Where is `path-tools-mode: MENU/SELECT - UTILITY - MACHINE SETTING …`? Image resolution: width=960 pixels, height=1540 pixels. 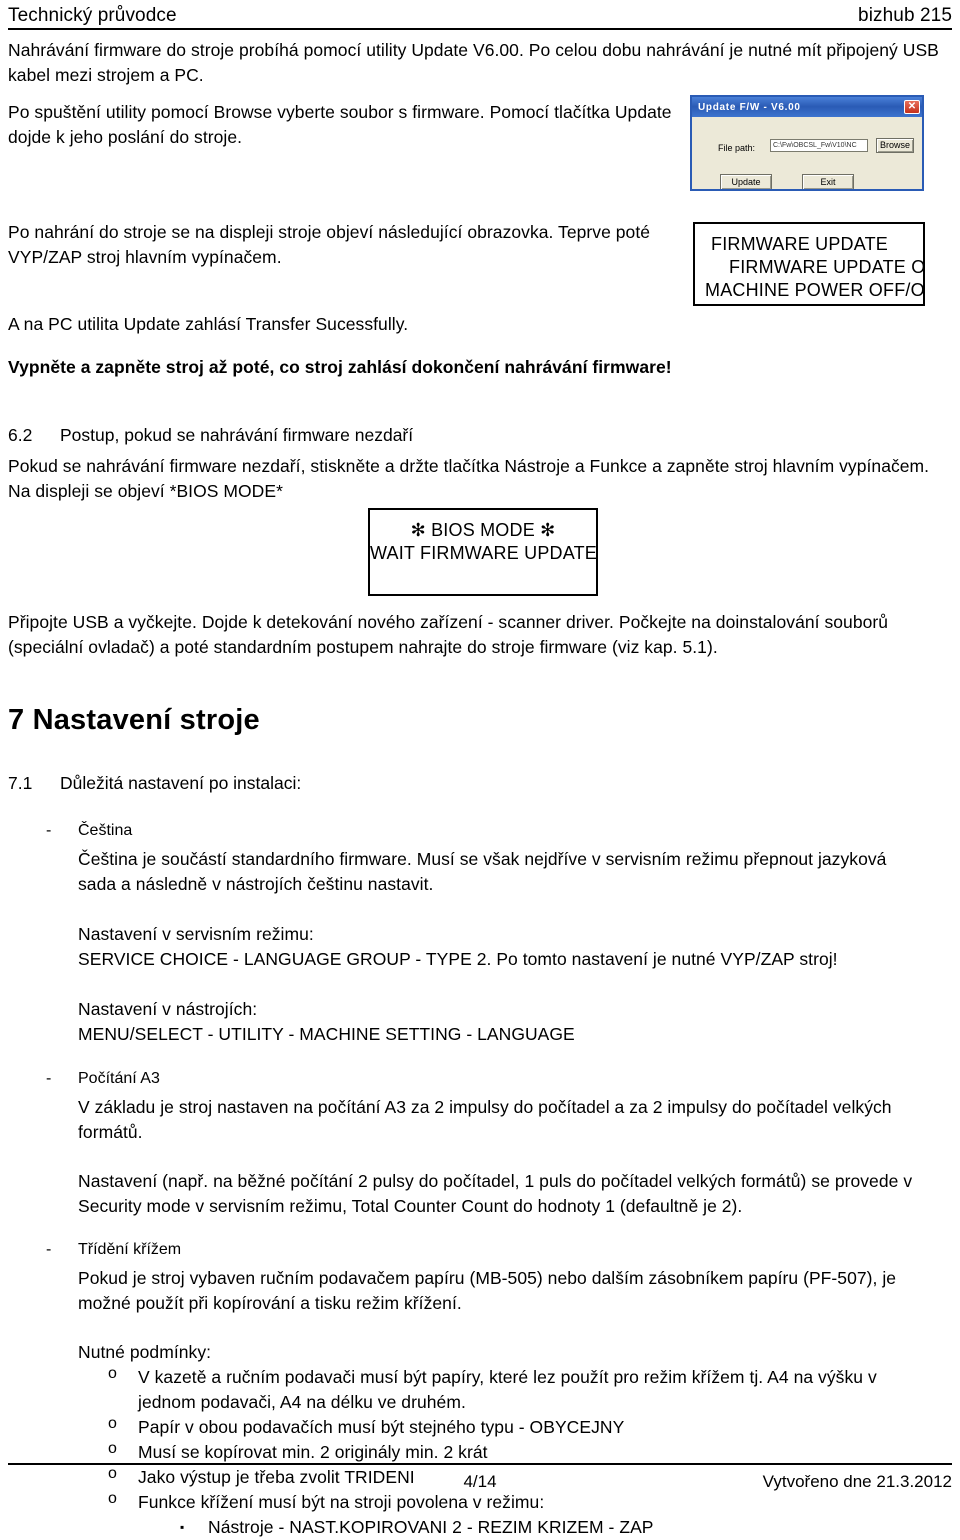 path-tools-mode: MENU/SELECT - UTILITY - MACHINE SETTING … is located at coordinates (326, 1034).